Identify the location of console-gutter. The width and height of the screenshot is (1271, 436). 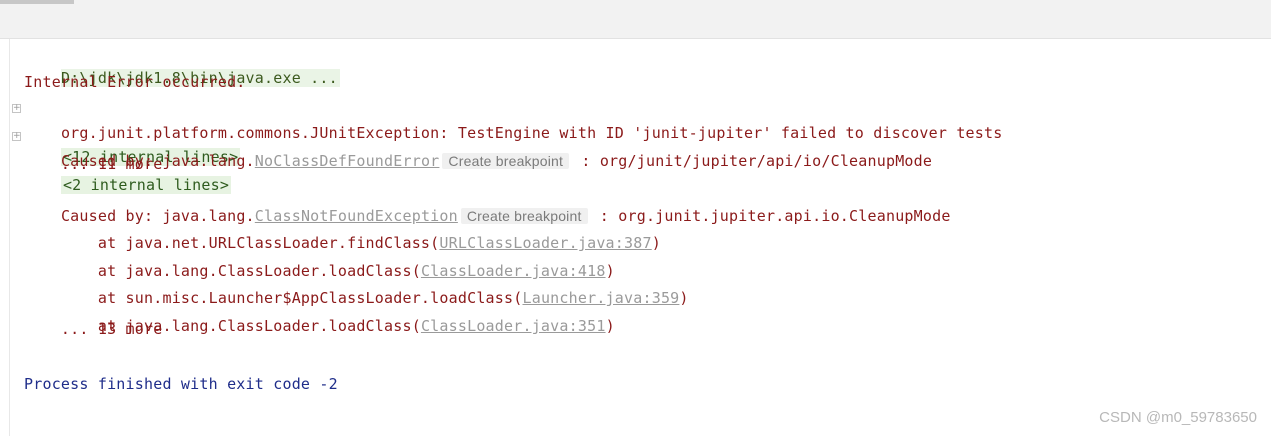
(5, 237).